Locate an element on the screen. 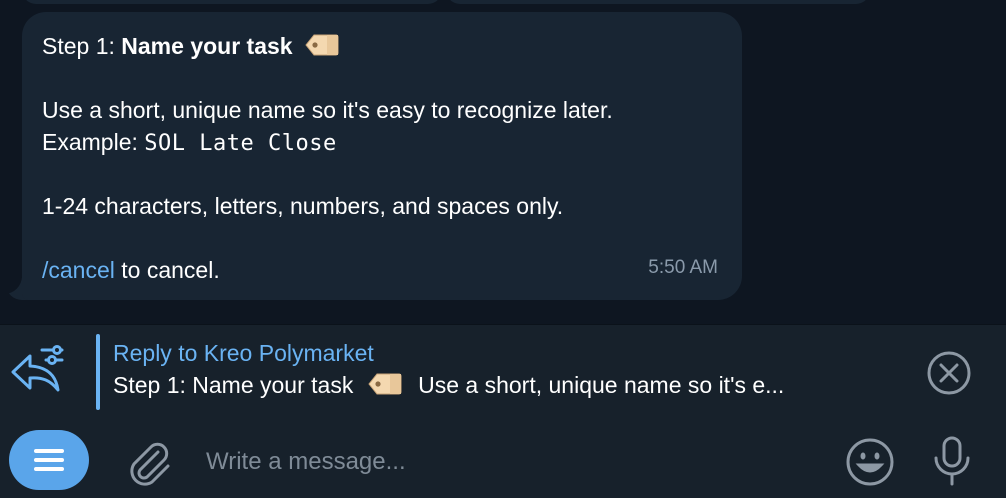  example-code: SOL Late Close is located at coordinates (240, 143).